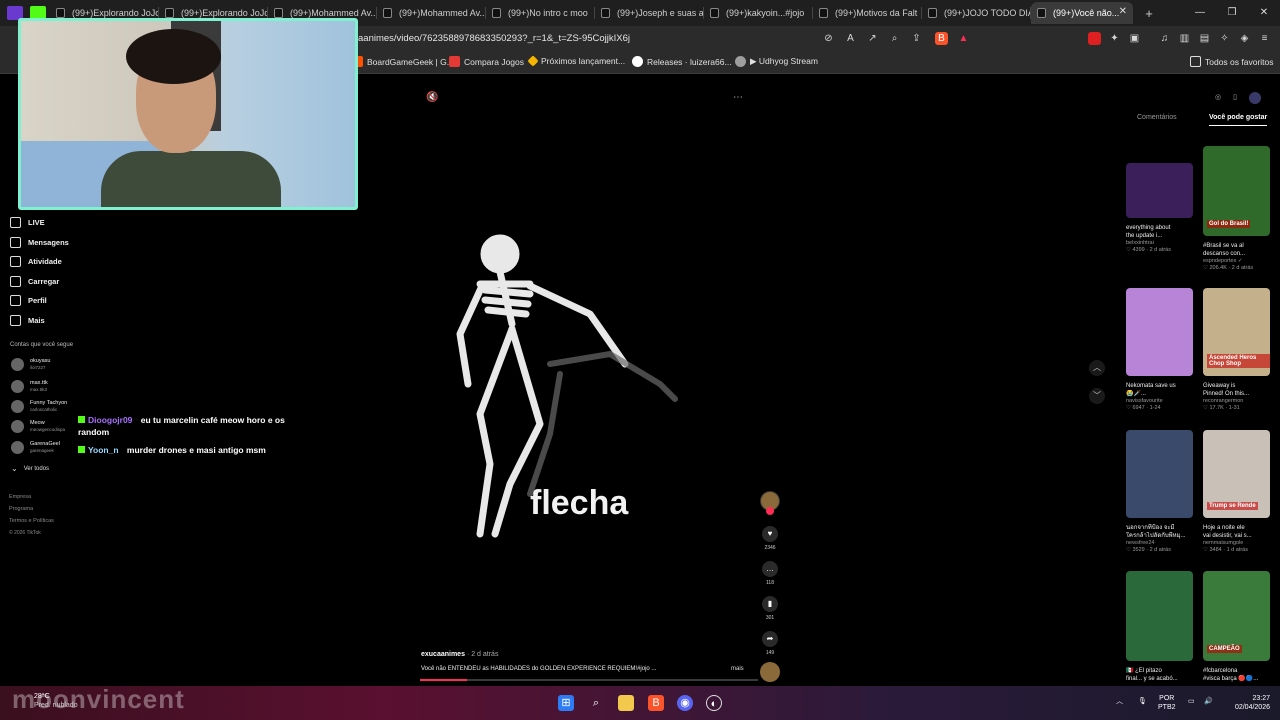 The width and height of the screenshot is (1280, 720). I want to click on weather-widget: 28°C Pred. nublado, so click(56, 701).